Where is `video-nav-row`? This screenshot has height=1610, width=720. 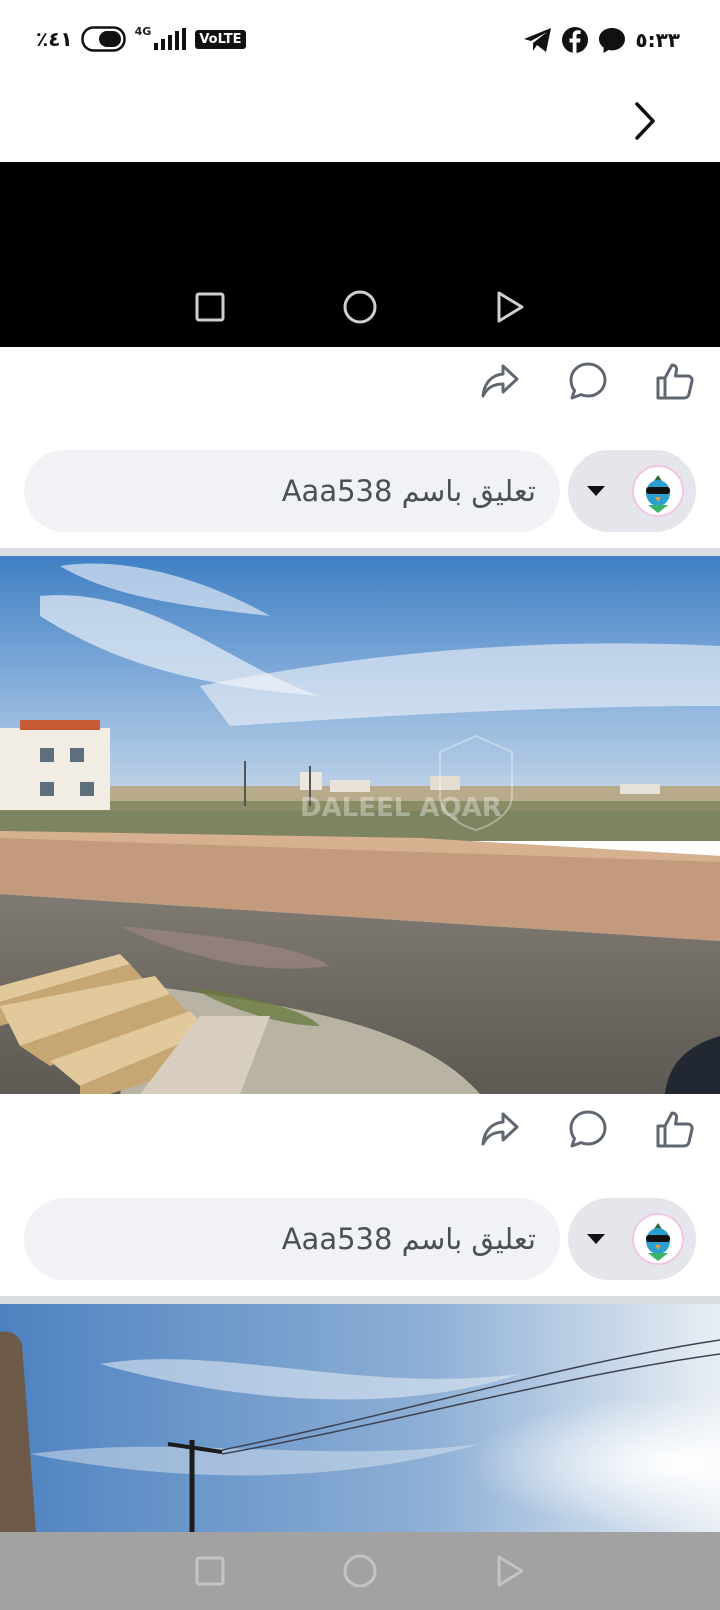
video-nav-row is located at coordinates (360, 307).